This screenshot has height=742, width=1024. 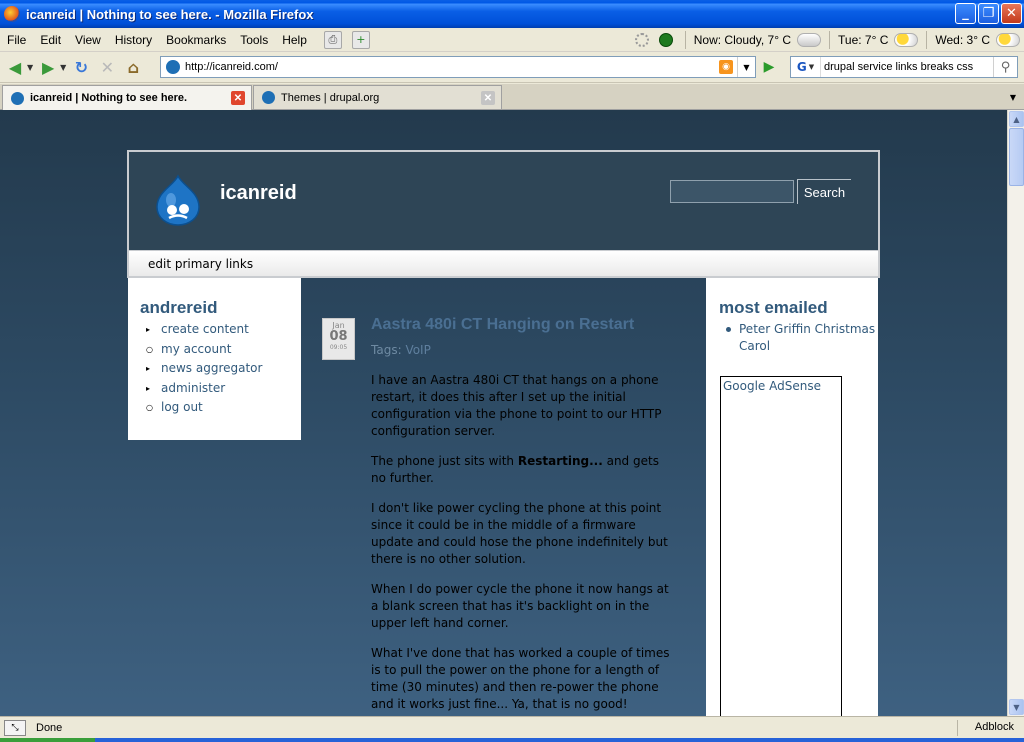 What do you see at coordinates (200, 264) in the screenshot?
I see `edit-primary-links-link: edit primary links` at bounding box center [200, 264].